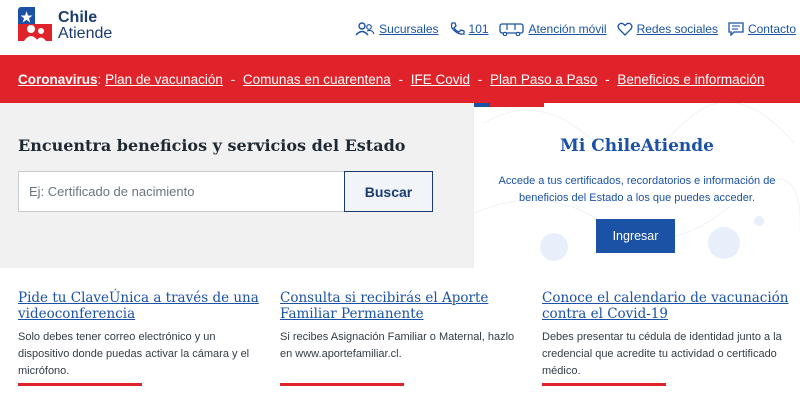 This screenshot has height=400, width=800. I want to click on topnav-redes-sociales-label: Redes sociales, so click(677, 29).